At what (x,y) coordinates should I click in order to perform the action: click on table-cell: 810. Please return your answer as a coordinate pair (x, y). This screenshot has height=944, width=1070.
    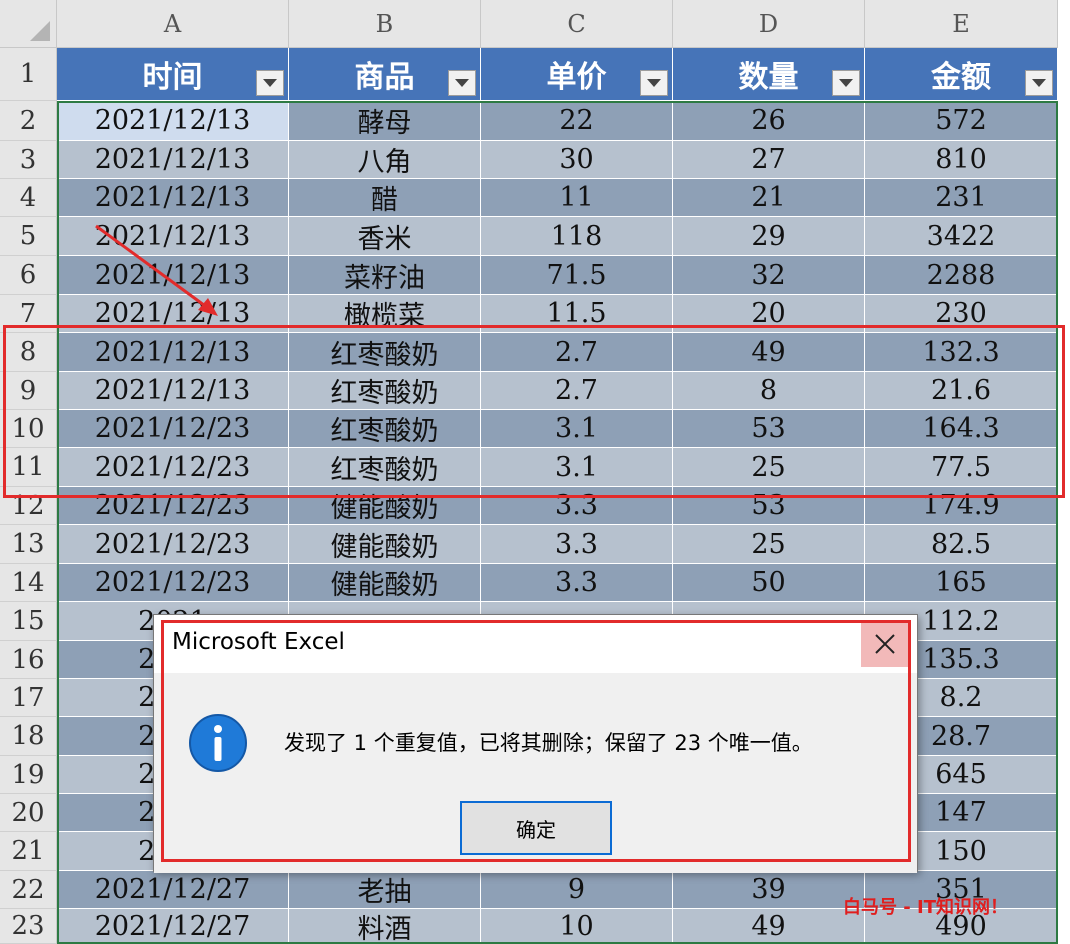
    Looking at the image, I should click on (961, 160).